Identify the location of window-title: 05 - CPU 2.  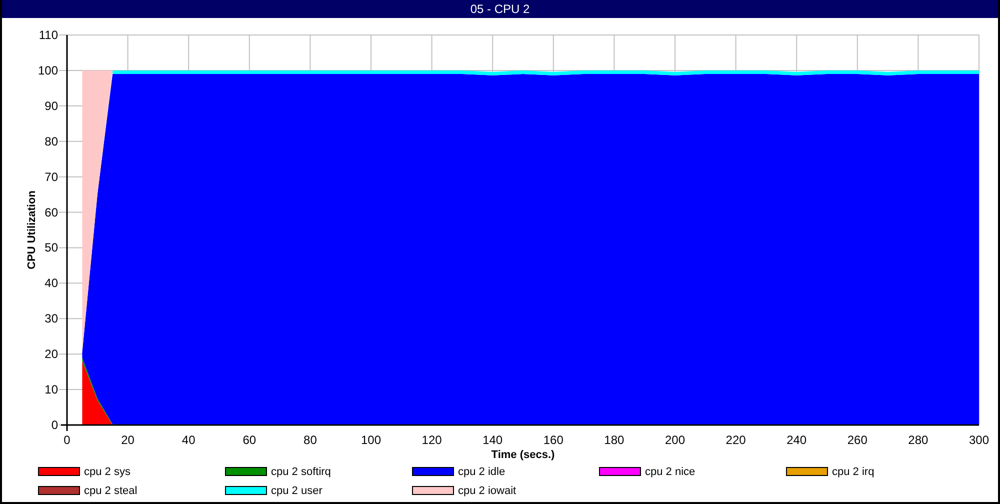
(500, 9).